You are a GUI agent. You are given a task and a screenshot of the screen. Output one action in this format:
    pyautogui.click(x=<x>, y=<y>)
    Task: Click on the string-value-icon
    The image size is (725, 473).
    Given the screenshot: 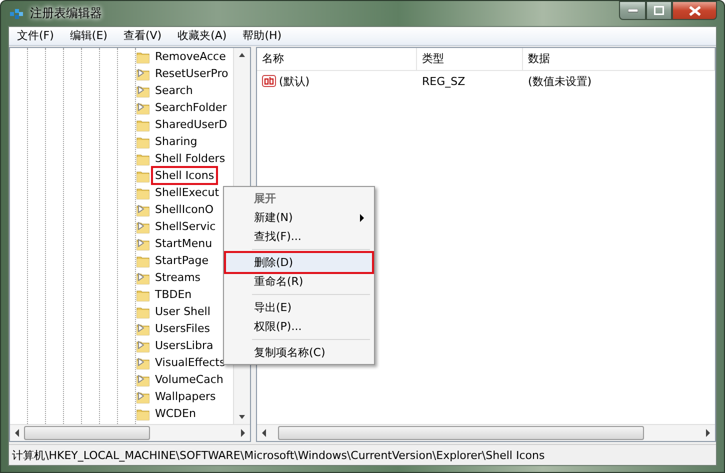 What is the action you would take?
    pyautogui.click(x=269, y=81)
    